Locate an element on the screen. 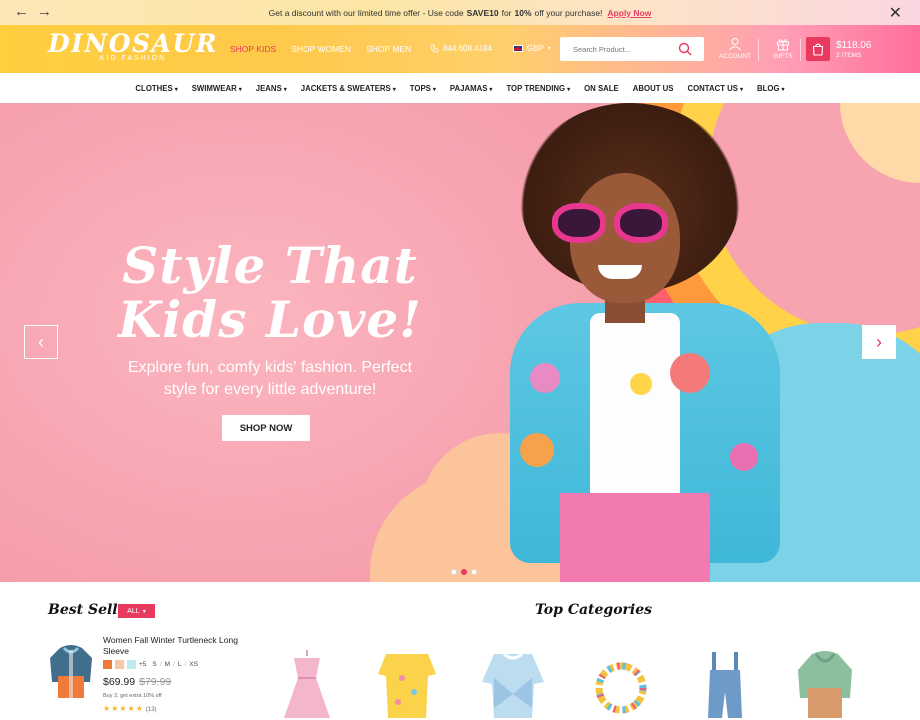 This screenshot has height=720, width=920. cart-button: $118.06 2 ITEMS is located at coordinates (838, 49).